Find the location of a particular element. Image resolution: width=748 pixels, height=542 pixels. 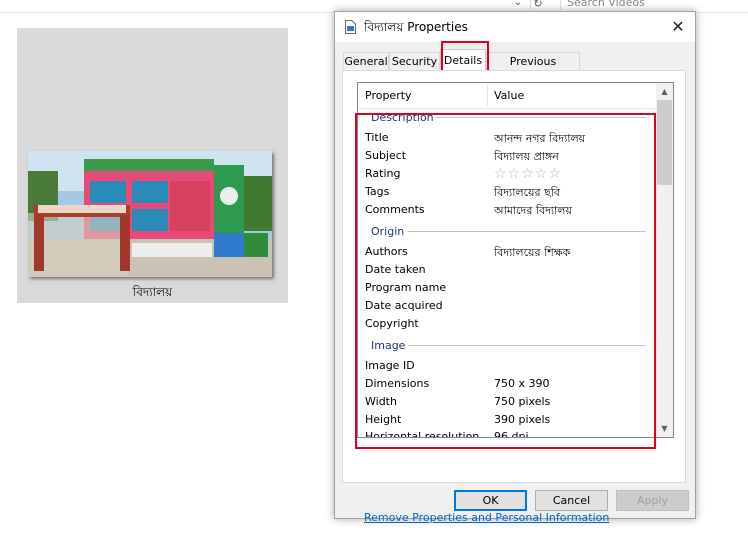

property-value: বিদ্যালয়ের শিক্ষক is located at coordinates (532, 253).